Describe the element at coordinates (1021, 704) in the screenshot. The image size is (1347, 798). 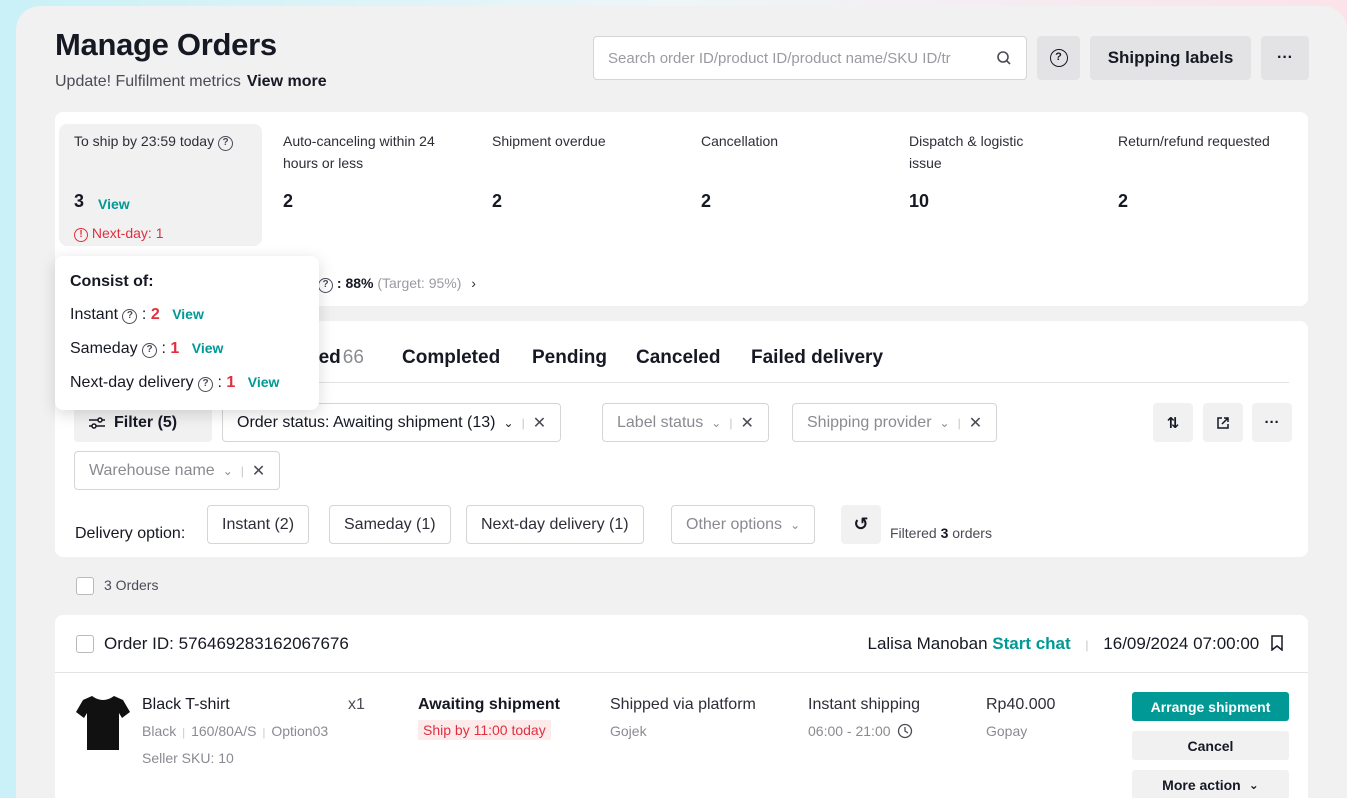
I see `order-price: Rp40.000` at that location.